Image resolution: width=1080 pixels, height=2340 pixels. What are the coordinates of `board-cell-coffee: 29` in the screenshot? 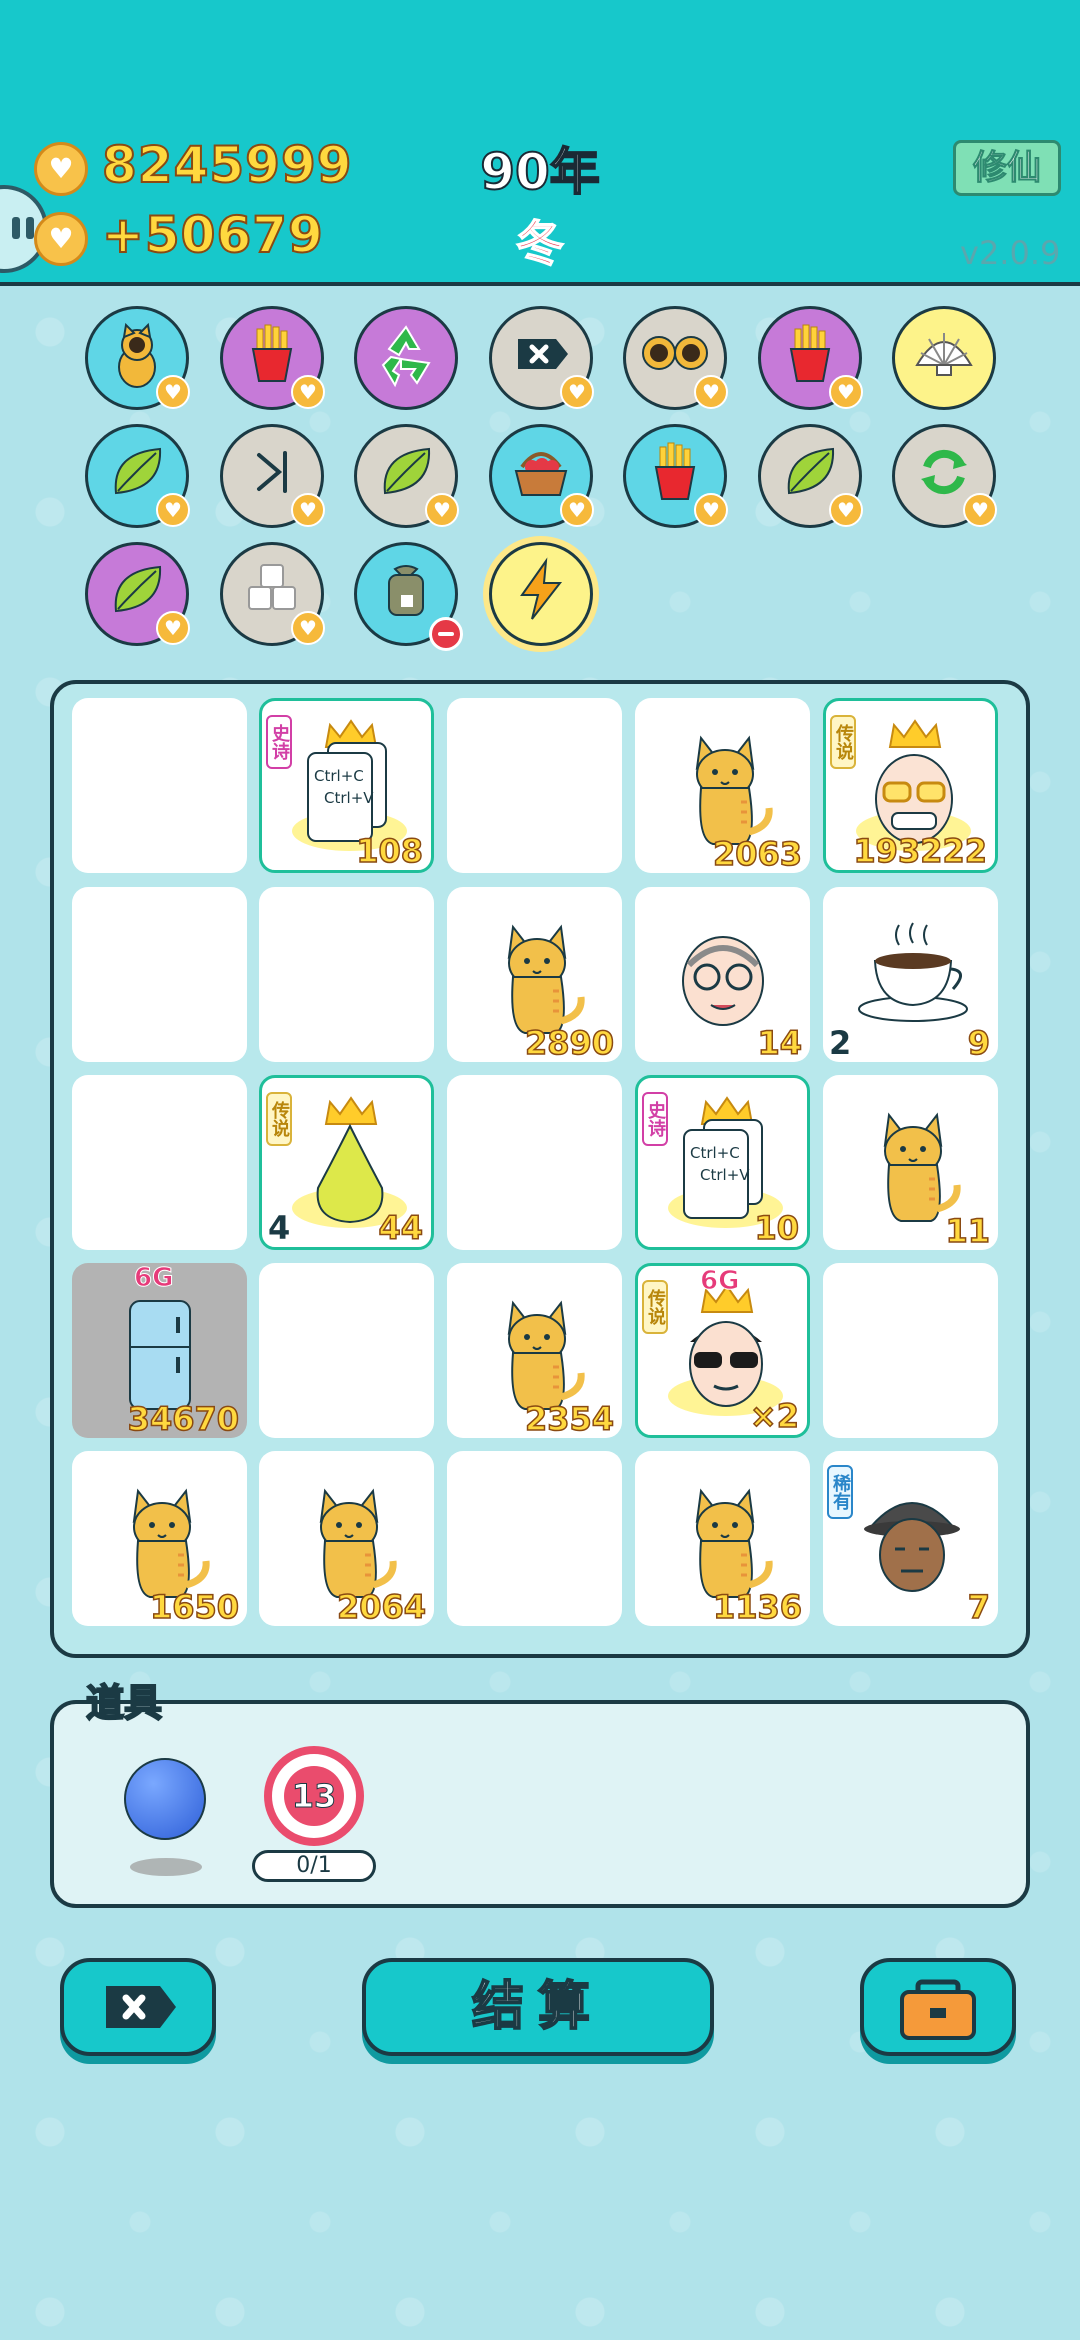 It's located at (910, 975).